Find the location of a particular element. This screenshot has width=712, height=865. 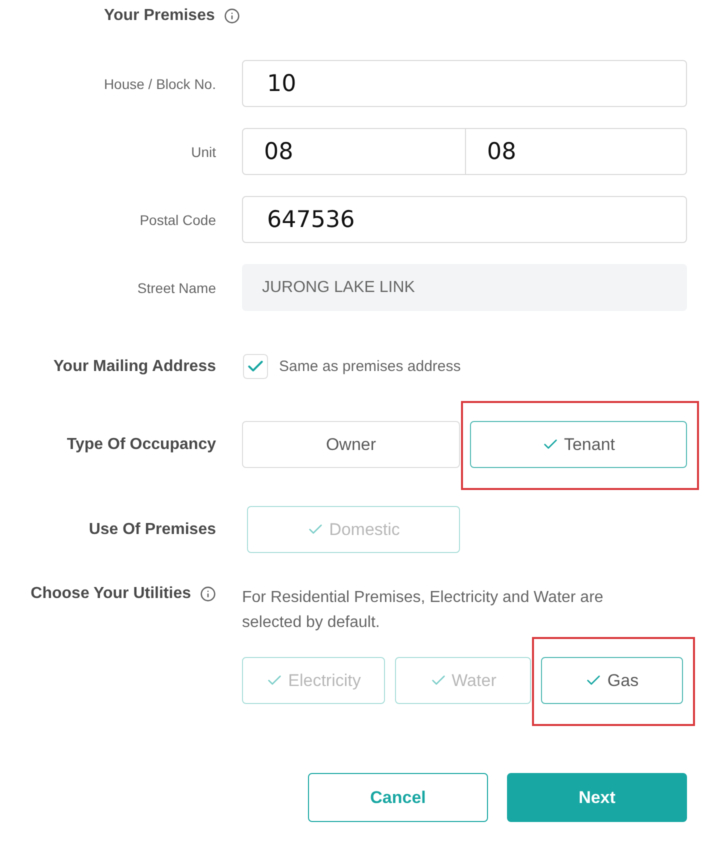

field-label: Postal Code is located at coordinates (178, 220).